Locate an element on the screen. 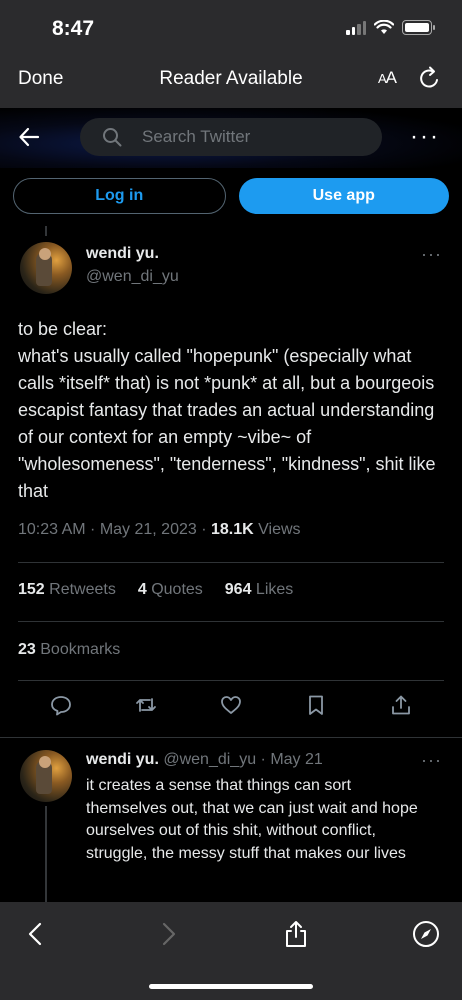  login-button: Log in is located at coordinates (119, 196).